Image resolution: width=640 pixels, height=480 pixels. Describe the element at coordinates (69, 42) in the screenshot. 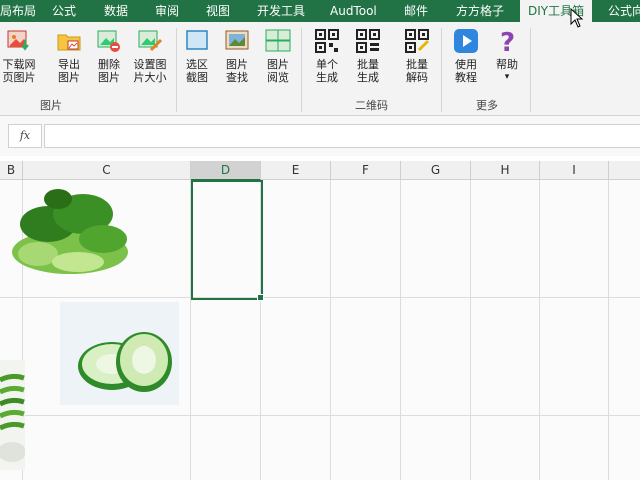

I see `export-picture-icon` at that location.